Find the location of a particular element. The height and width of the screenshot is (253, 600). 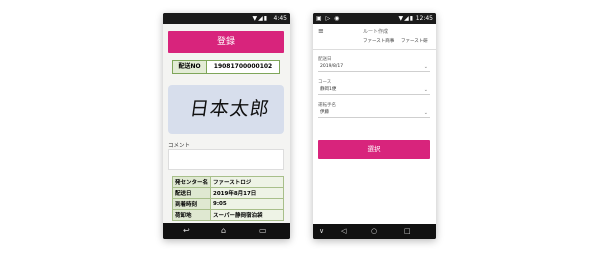

delivery-number-label: 配送NO is located at coordinates (190, 67).